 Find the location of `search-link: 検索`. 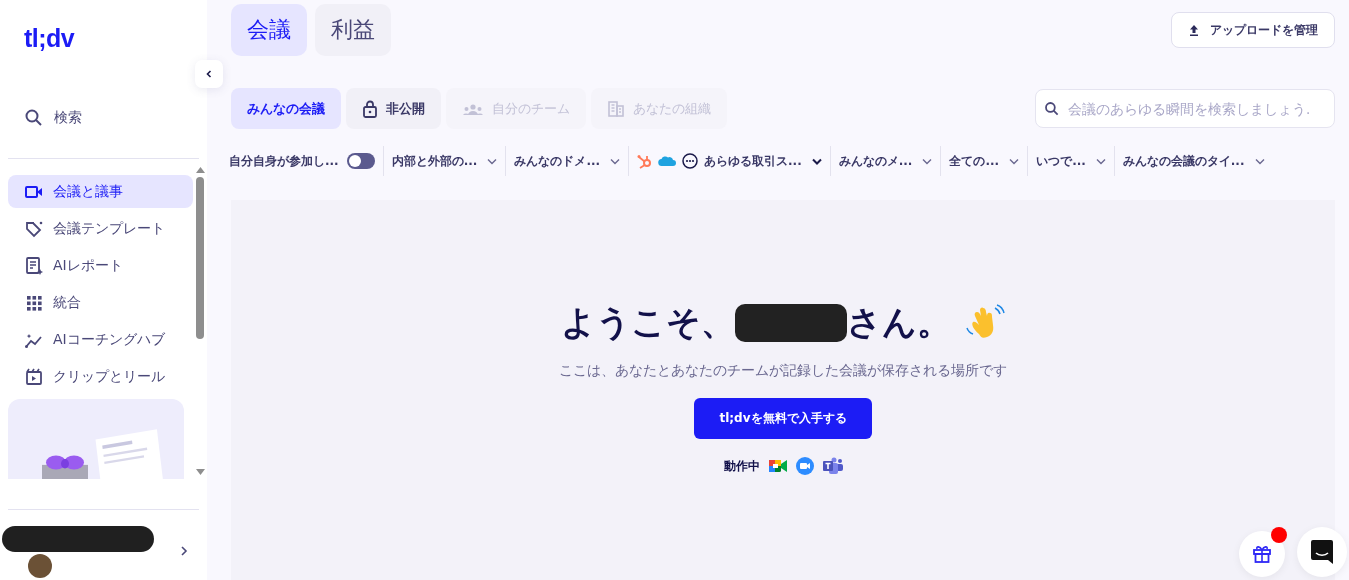

search-link: 検索 is located at coordinates (53, 118).